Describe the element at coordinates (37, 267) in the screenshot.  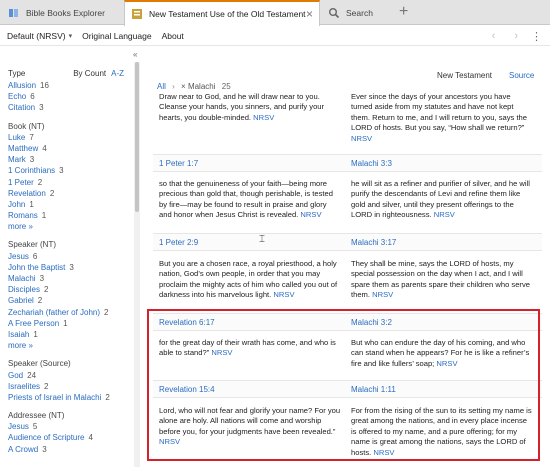
I see `filter-item-label: John the Baptist` at that location.